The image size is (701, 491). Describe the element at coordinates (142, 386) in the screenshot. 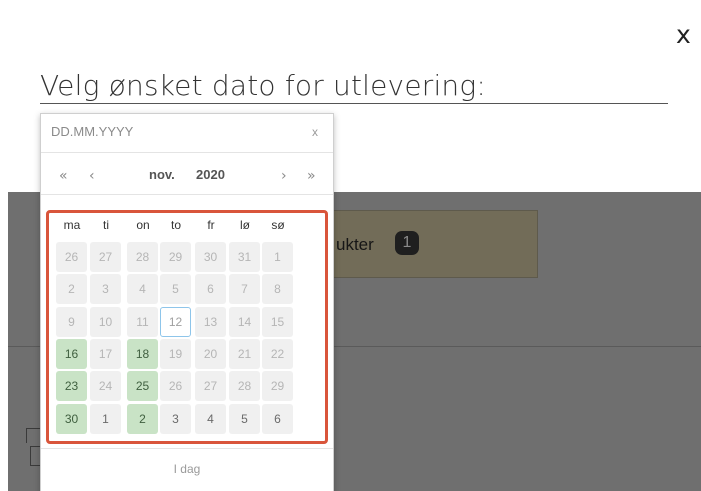

I see `day-cell-available: 25` at that location.